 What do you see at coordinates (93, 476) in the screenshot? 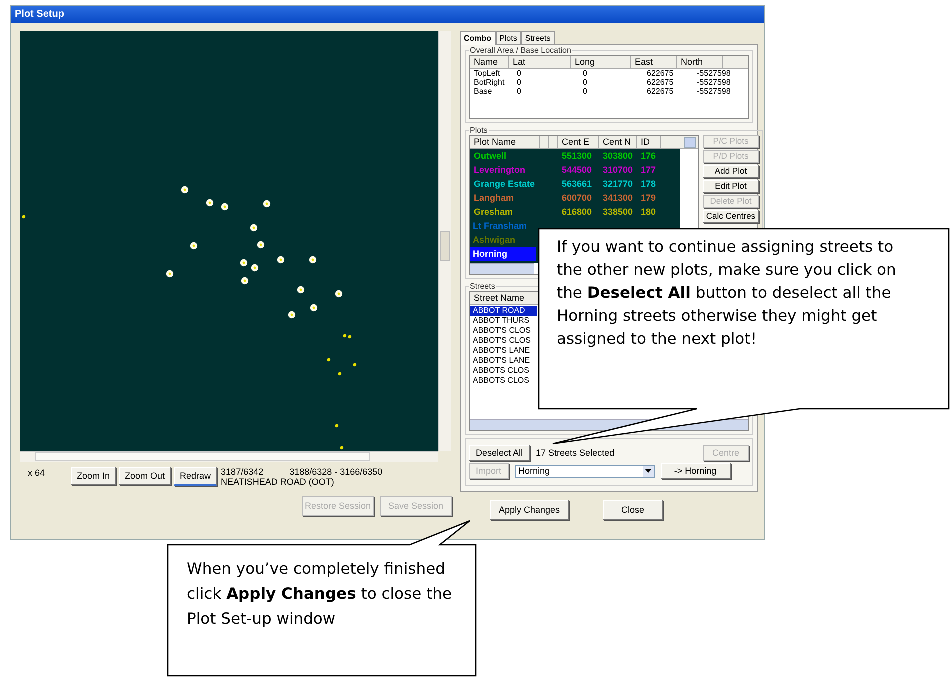
I see `map-button: Zoom In` at bounding box center [93, 476].